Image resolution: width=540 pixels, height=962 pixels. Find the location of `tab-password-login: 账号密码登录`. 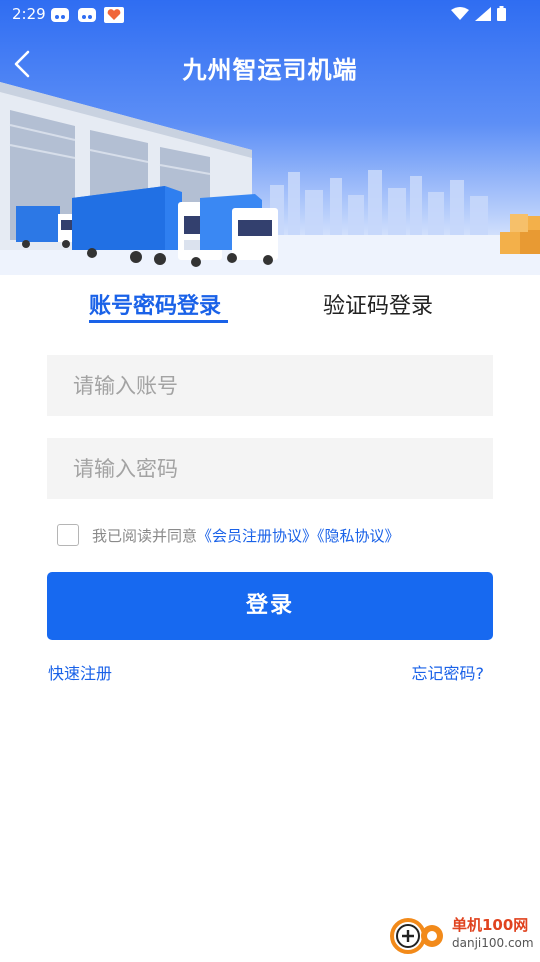

tab-password-login: 账号密码登录 is located at coordinates (158, 305).